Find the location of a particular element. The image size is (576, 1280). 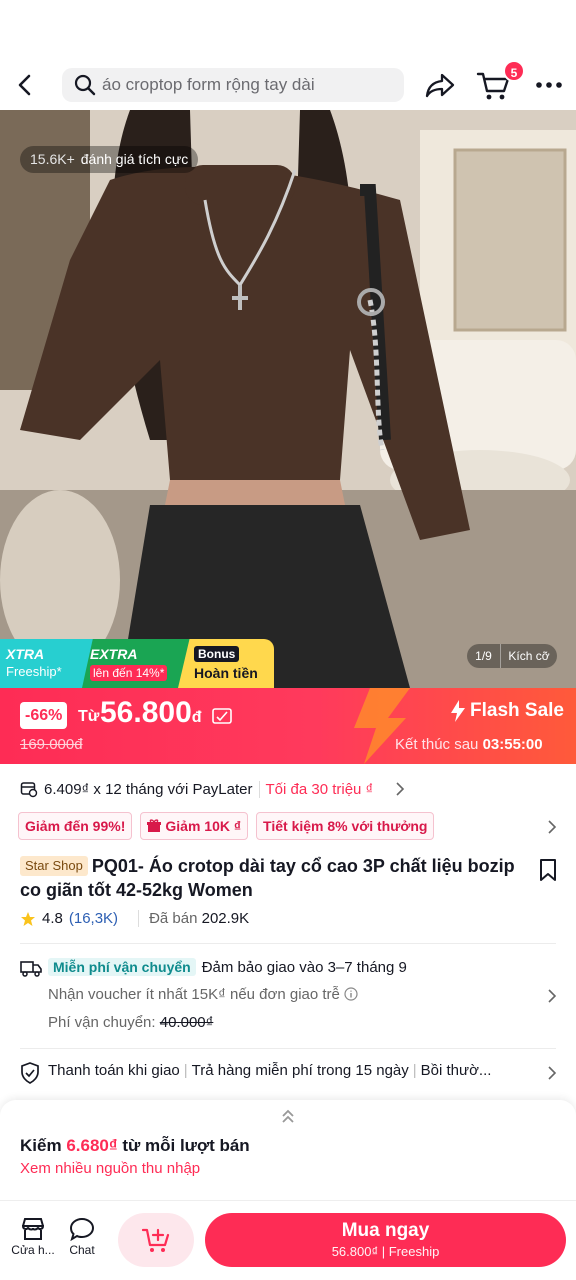

bookmark-icon is located at coordinates (548, 870).